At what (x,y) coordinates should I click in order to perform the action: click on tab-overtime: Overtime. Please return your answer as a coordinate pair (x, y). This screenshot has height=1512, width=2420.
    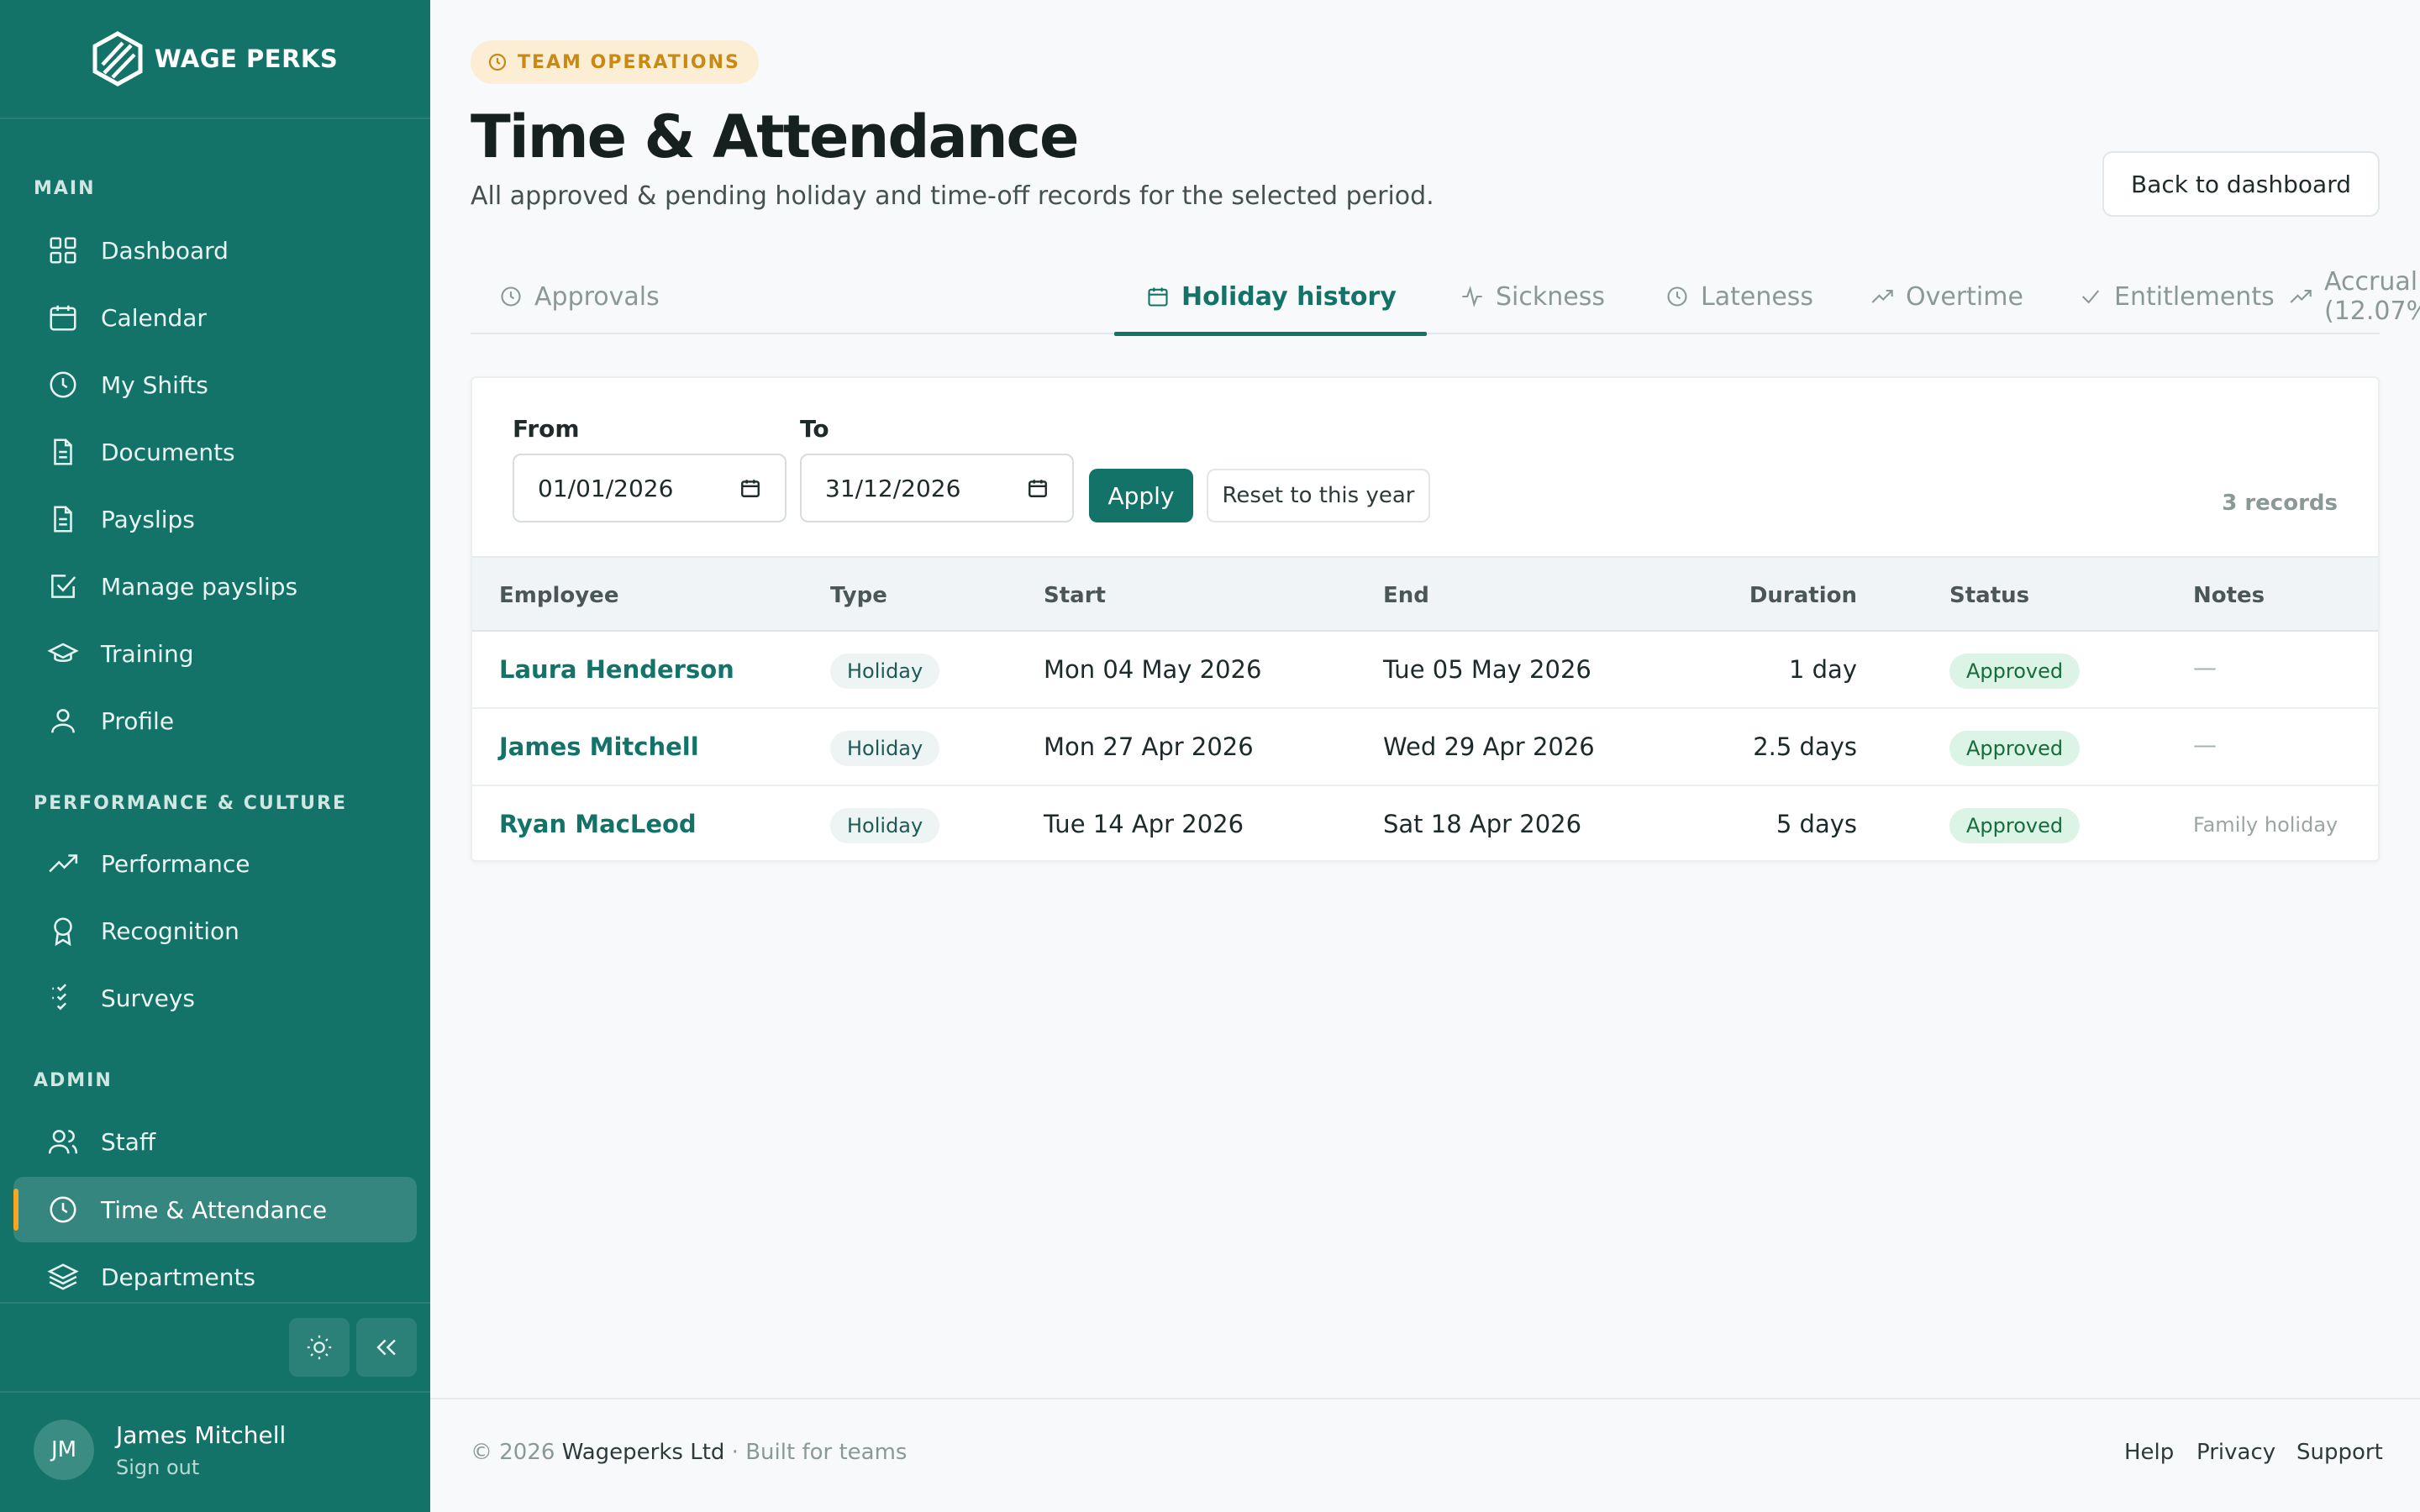
    Looking at the image, I should click on (1946, 296).